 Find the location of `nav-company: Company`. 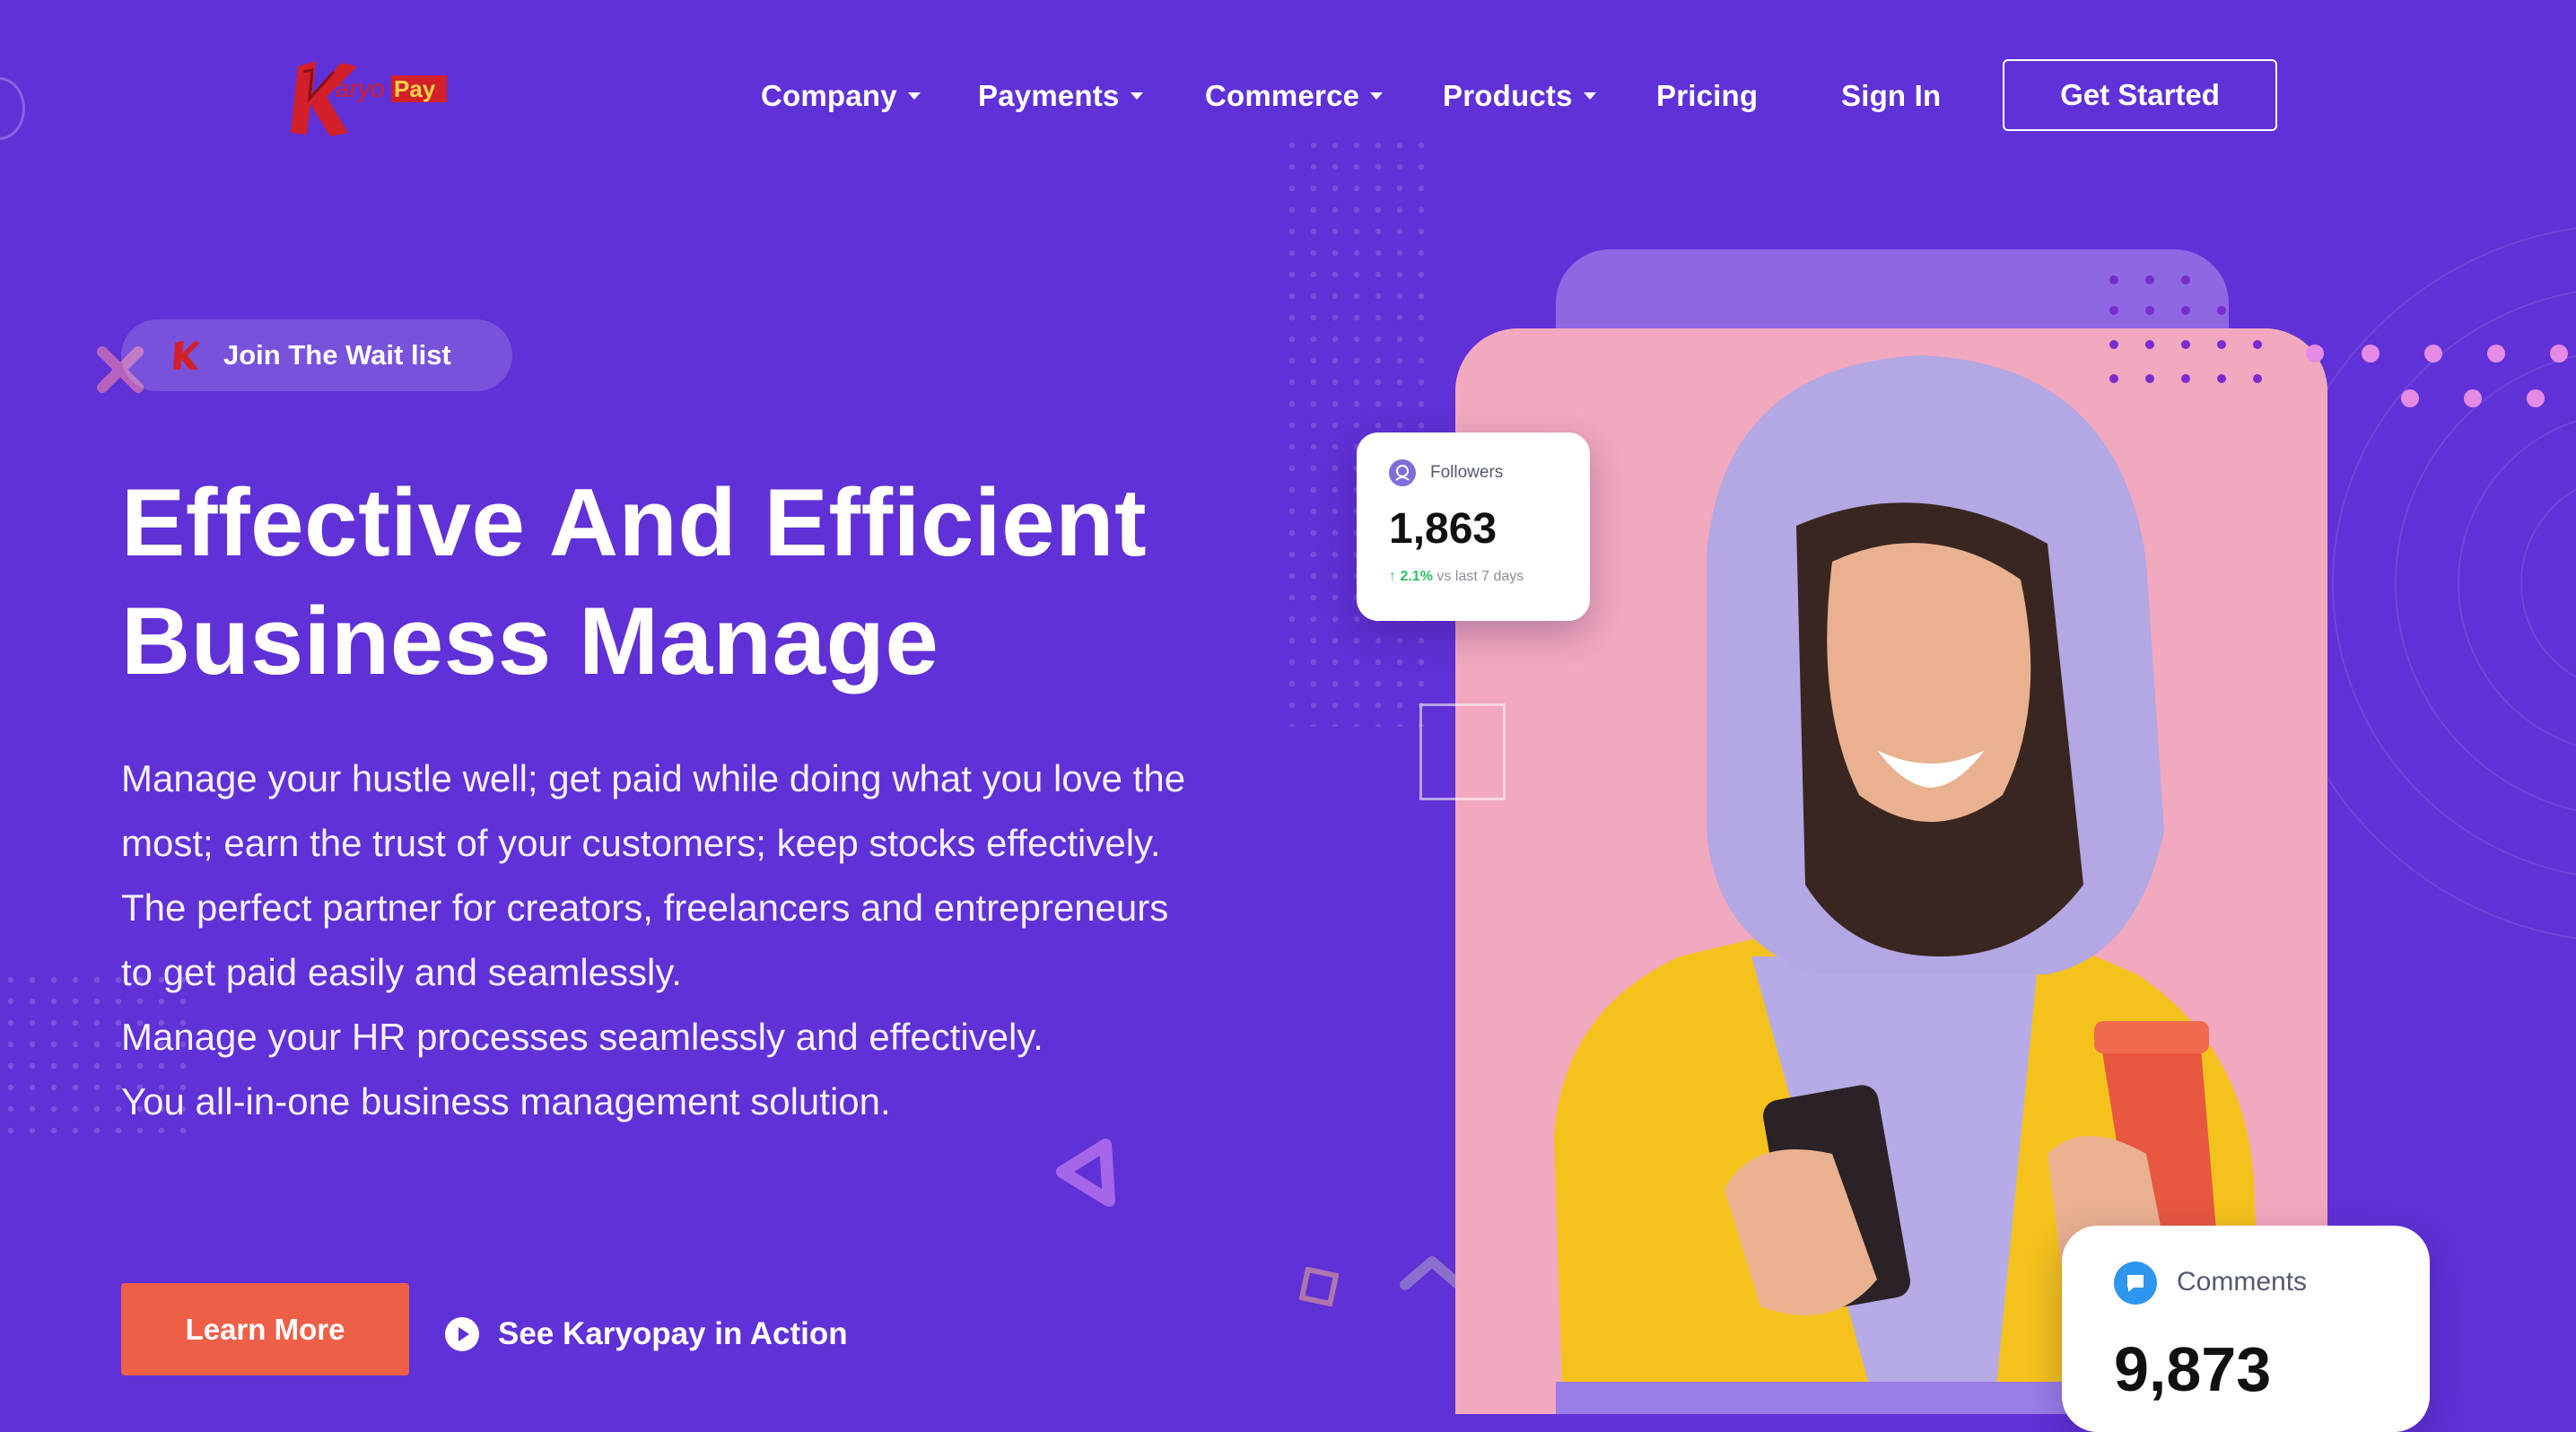

nav-company: Company is located at coordinates (841, 96).